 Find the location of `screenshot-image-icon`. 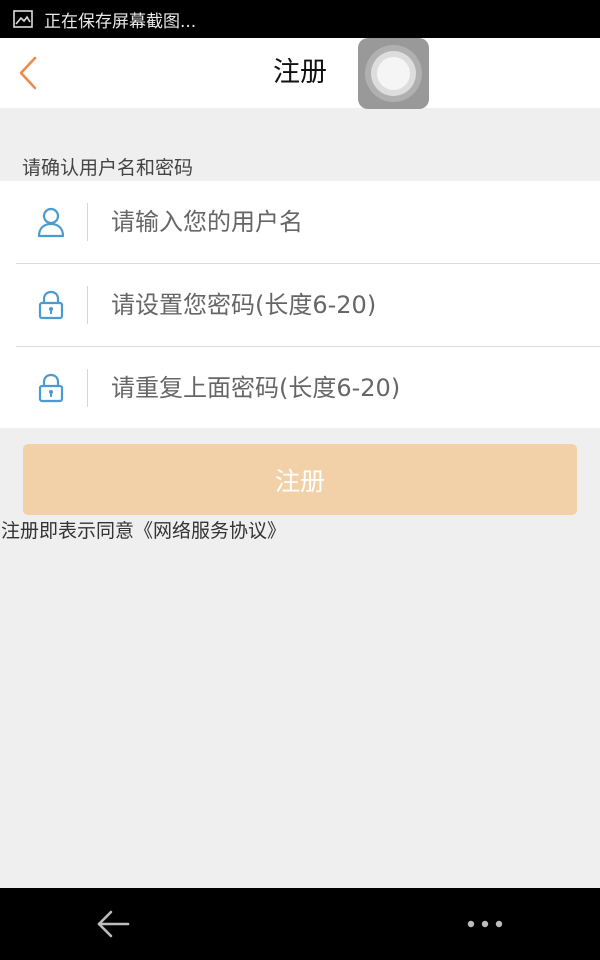

screenshot-image-icon is located at coordinates (23, 19).